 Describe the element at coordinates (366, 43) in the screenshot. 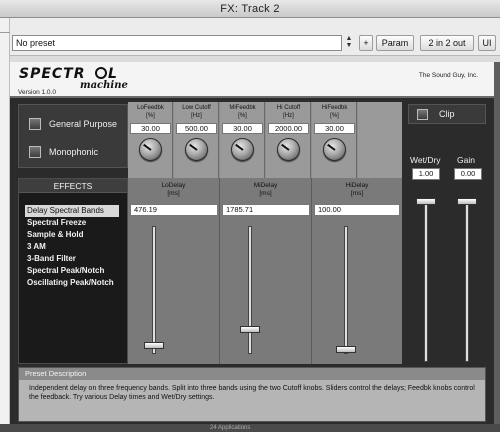

I see `add-preset-button: +` at that location.